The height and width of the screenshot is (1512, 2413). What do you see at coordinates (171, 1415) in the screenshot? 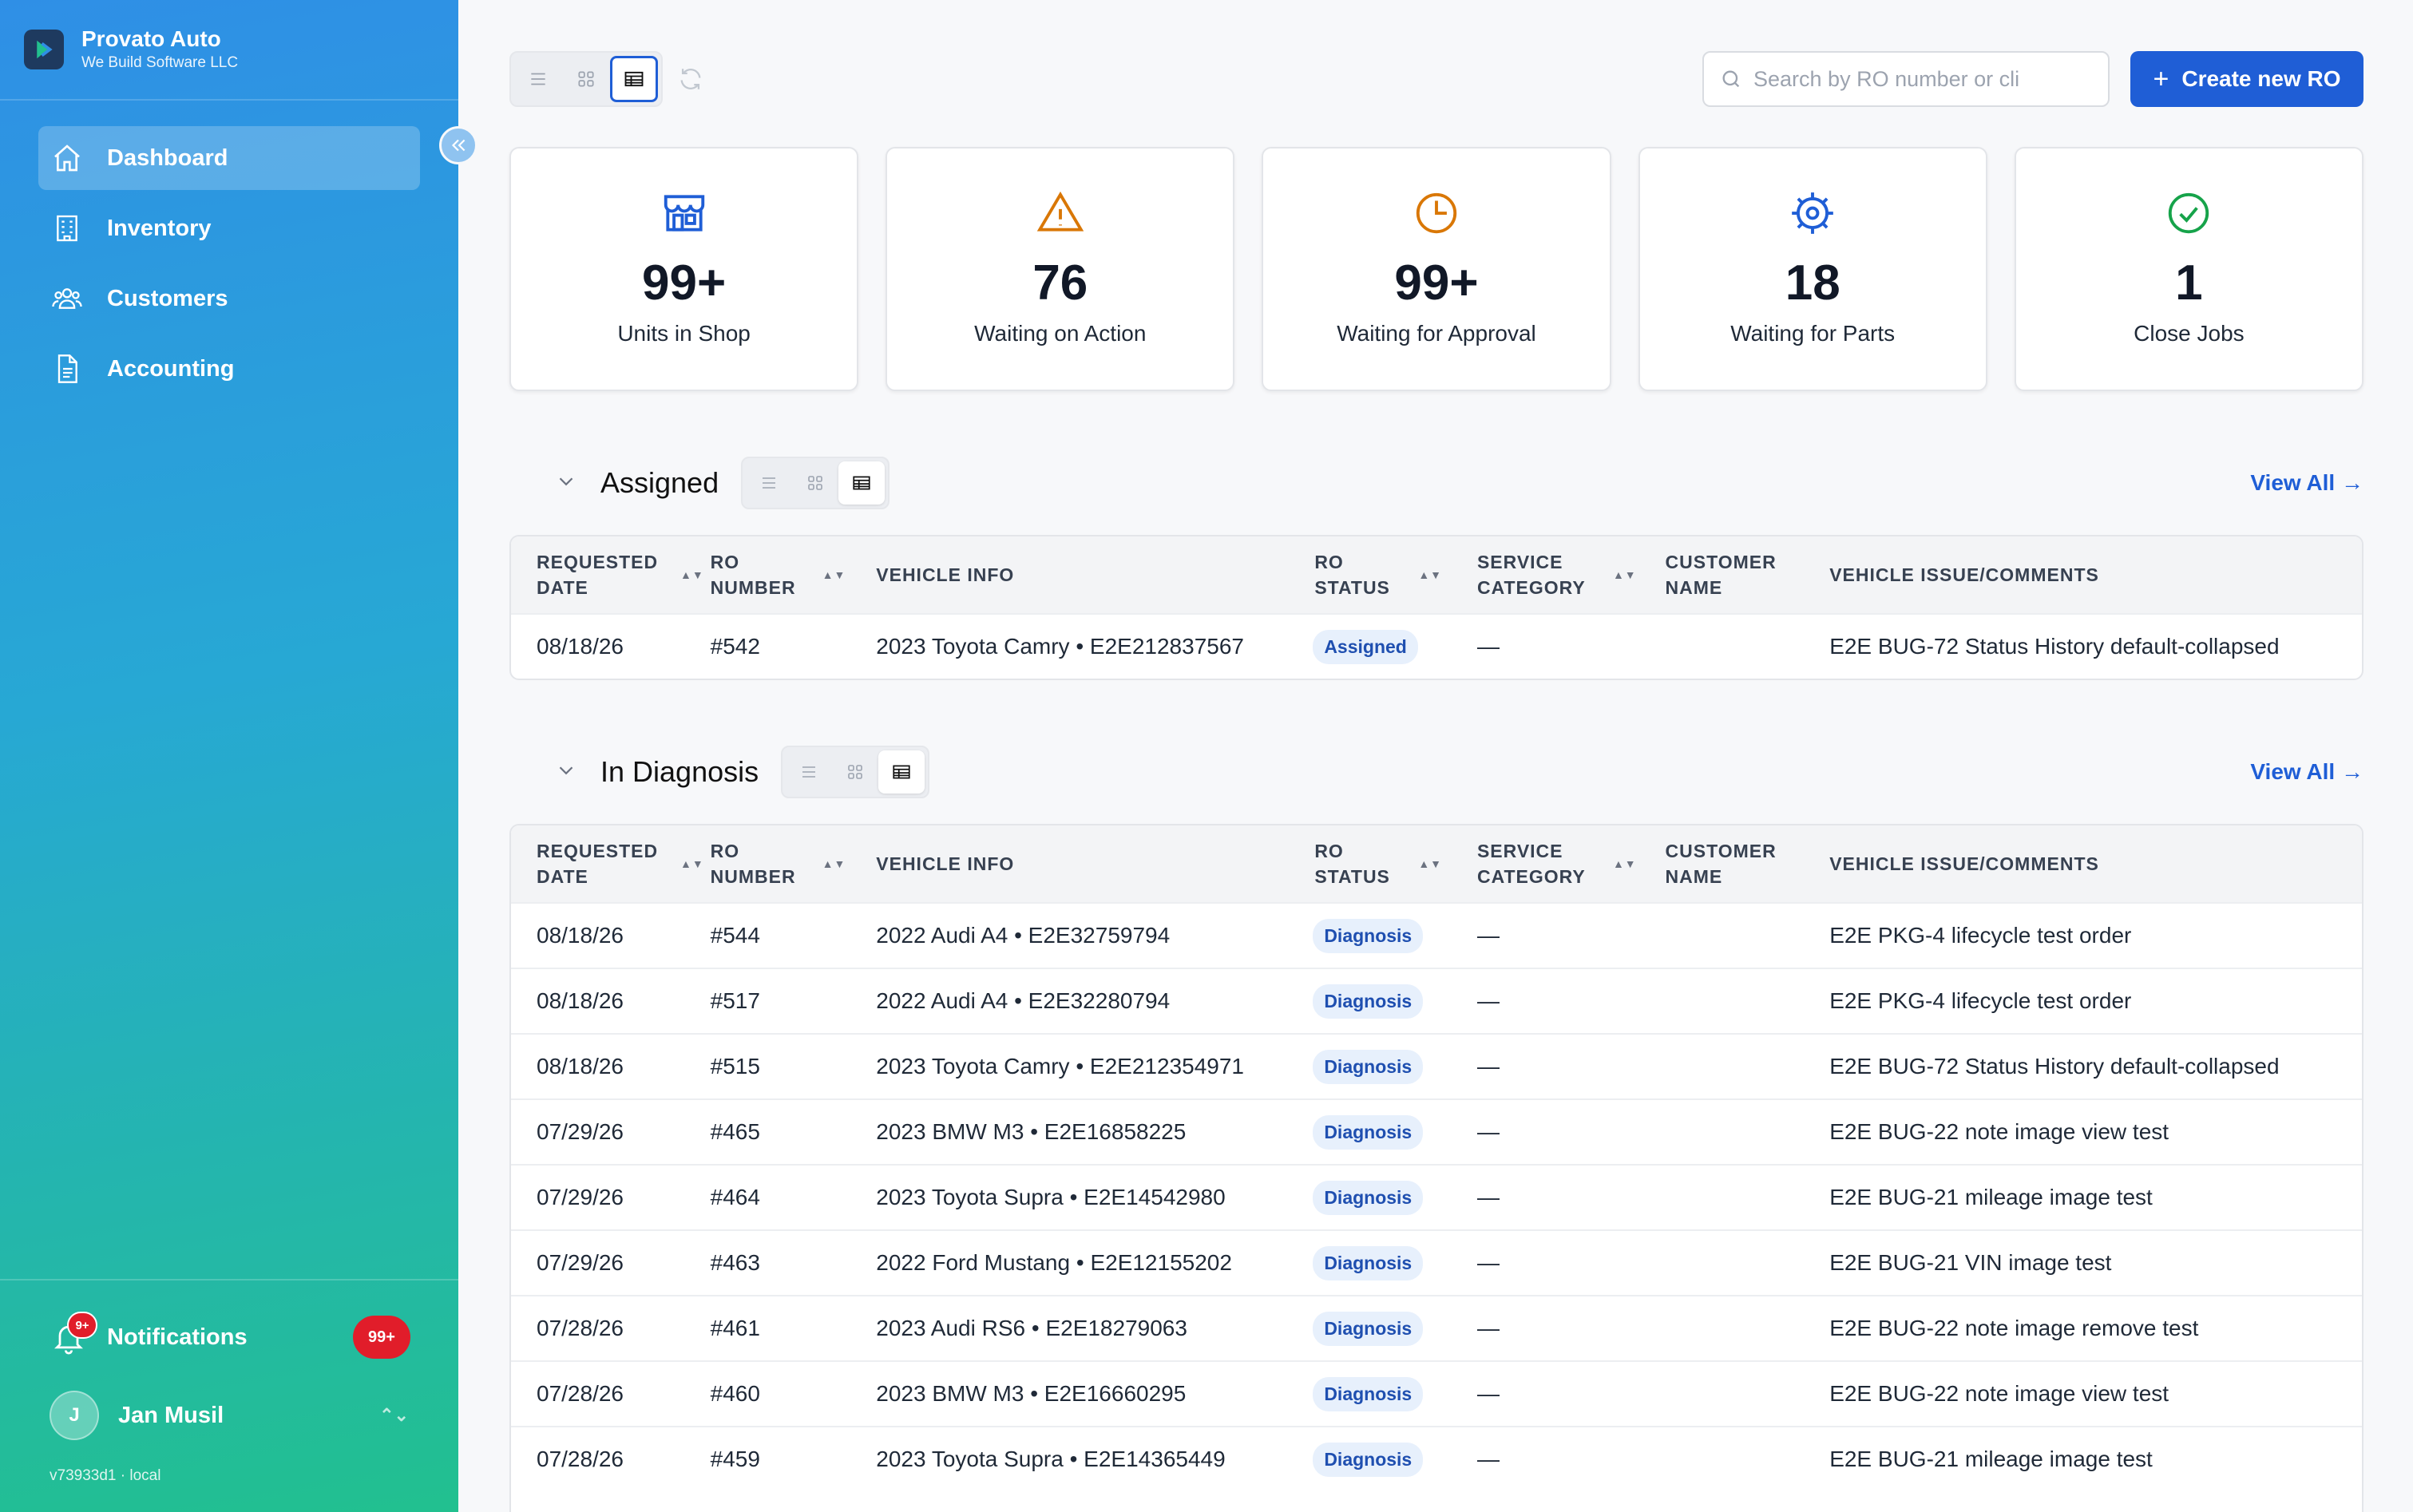
I see `user-name: Jan Musil` at bounding box center [171, 1415].